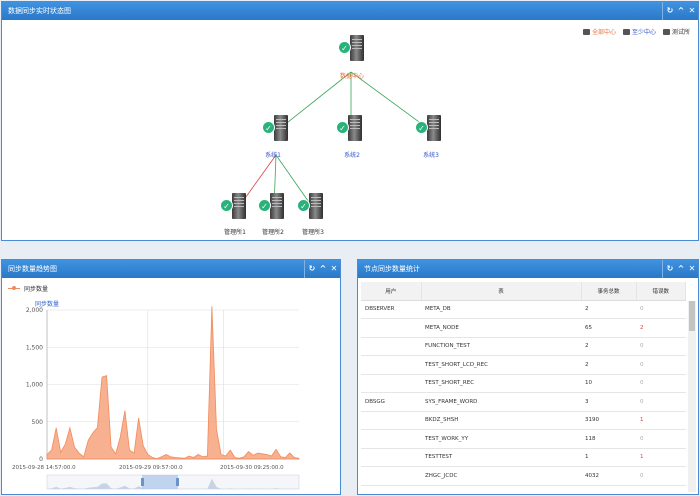  I want to click on server-node-dept2: ✓, so click(271, 207).